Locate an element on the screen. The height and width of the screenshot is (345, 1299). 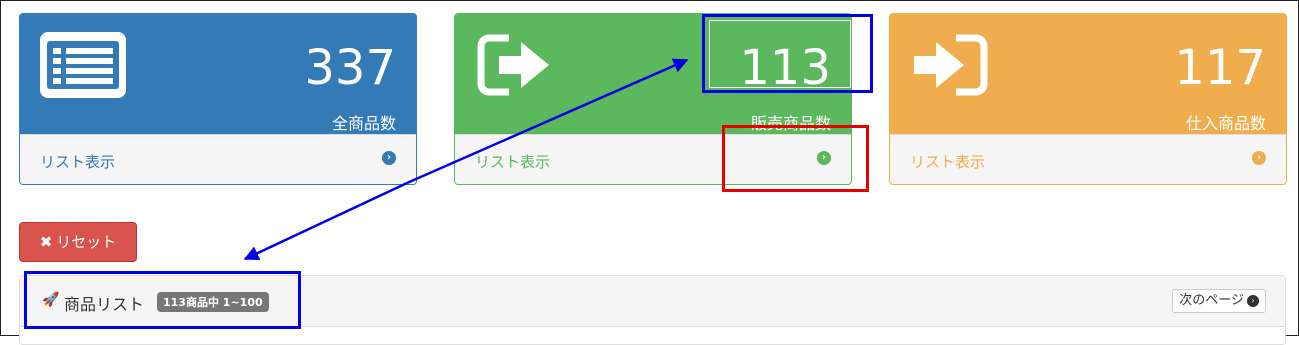
arrow-to-list is located at coordinates (325, 221).